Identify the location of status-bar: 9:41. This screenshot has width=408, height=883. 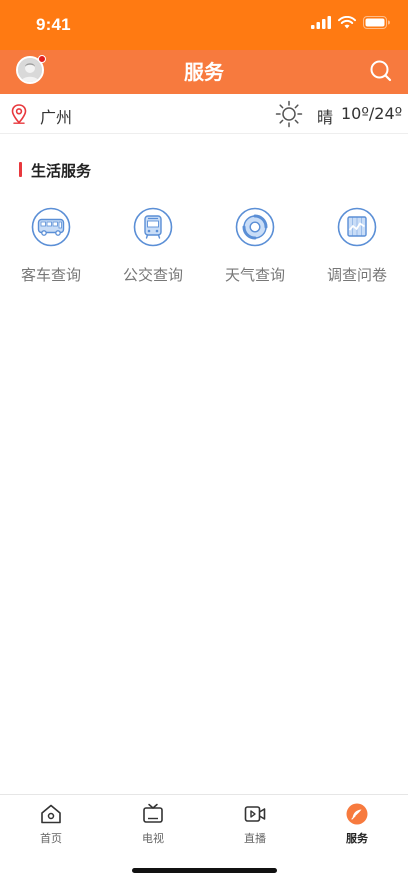
(204, 25).